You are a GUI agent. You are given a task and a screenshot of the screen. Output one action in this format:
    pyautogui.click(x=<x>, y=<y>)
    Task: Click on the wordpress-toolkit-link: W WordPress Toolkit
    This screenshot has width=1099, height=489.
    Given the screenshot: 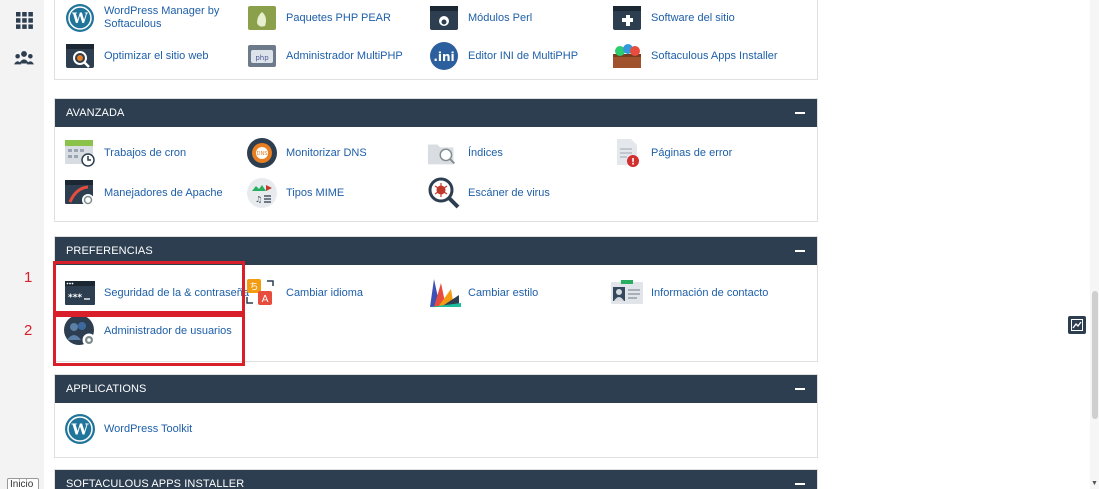 What is the action you would take?
    pyautogui.click(x=127, y=429)
    